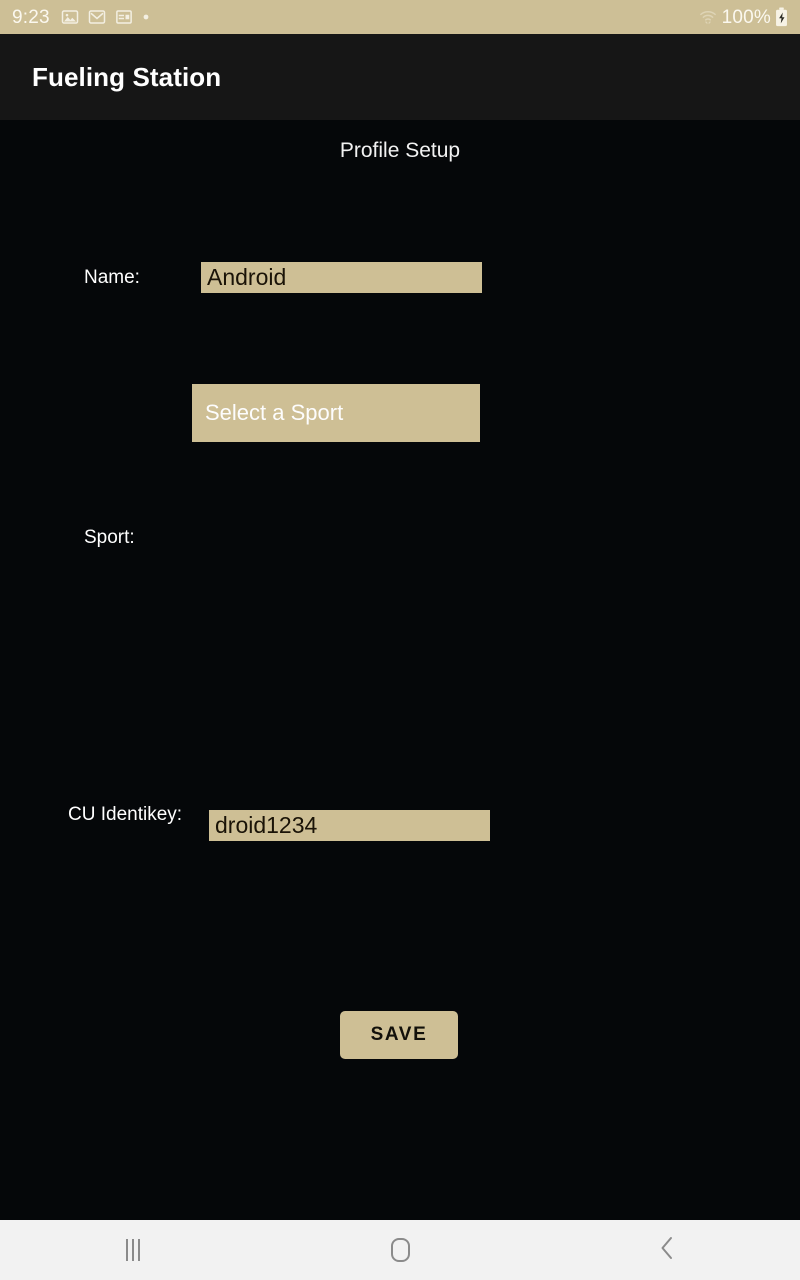 The image size is (800, 1280). Describe the element at coordinates (746, 17) in the screenshot. I see `battery-percent-label: 100%` at that location.